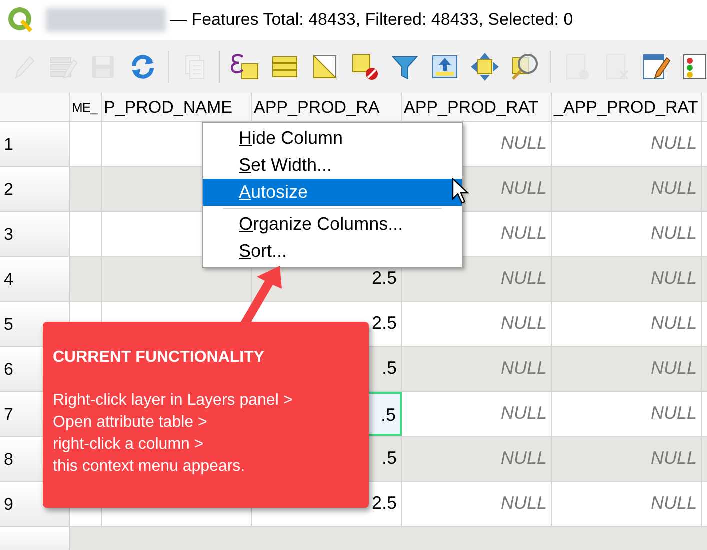  I want to click on row-header: 4, so click(35, 279).